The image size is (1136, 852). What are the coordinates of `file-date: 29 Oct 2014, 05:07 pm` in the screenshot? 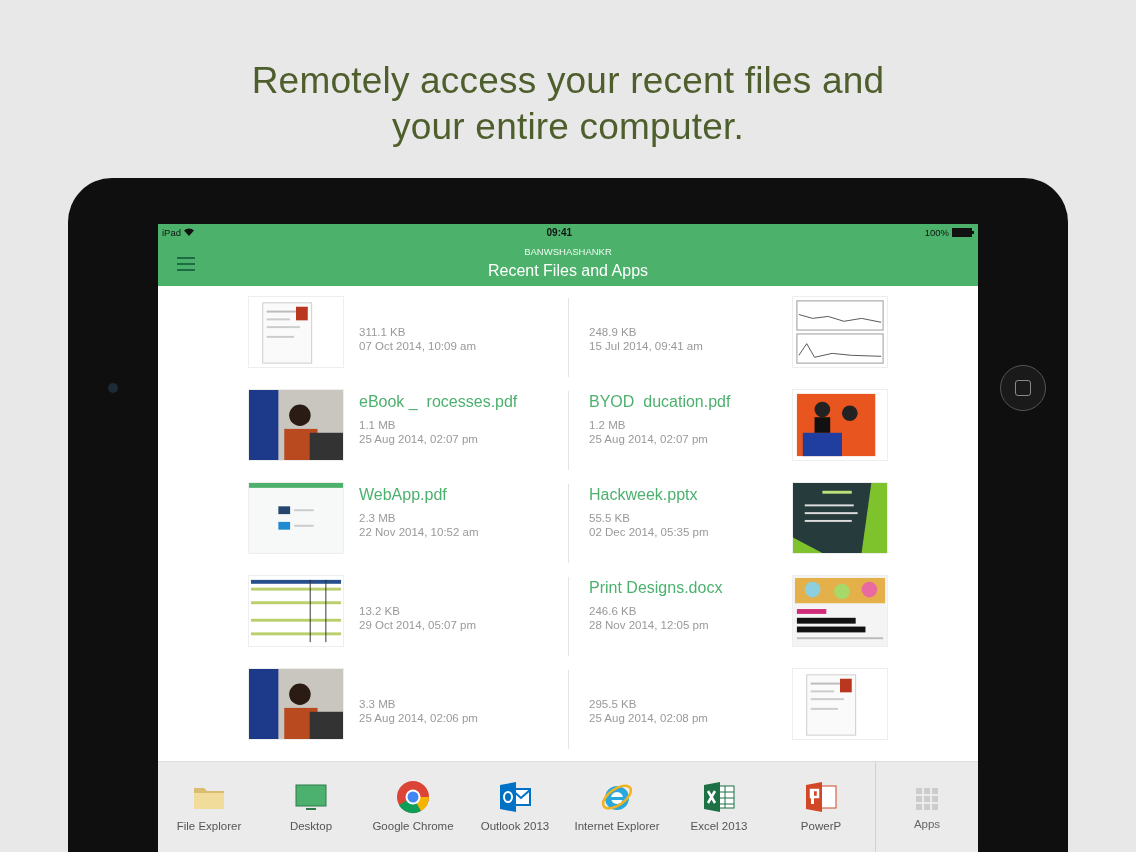 It's located at (418, 625).